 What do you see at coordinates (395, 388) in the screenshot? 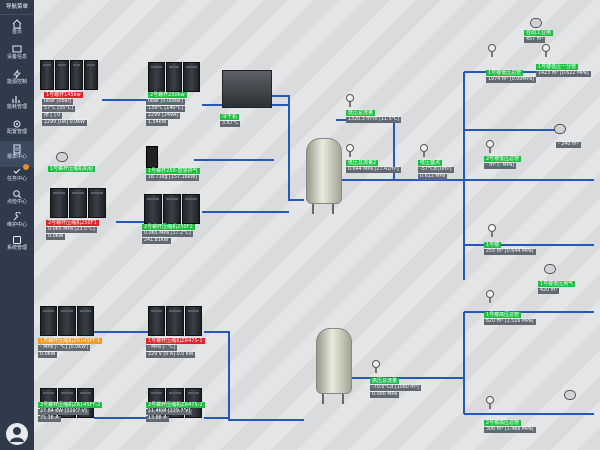
I see `readout: -70.6°Cd [1080 m³]` at bounding box center [395, 388].